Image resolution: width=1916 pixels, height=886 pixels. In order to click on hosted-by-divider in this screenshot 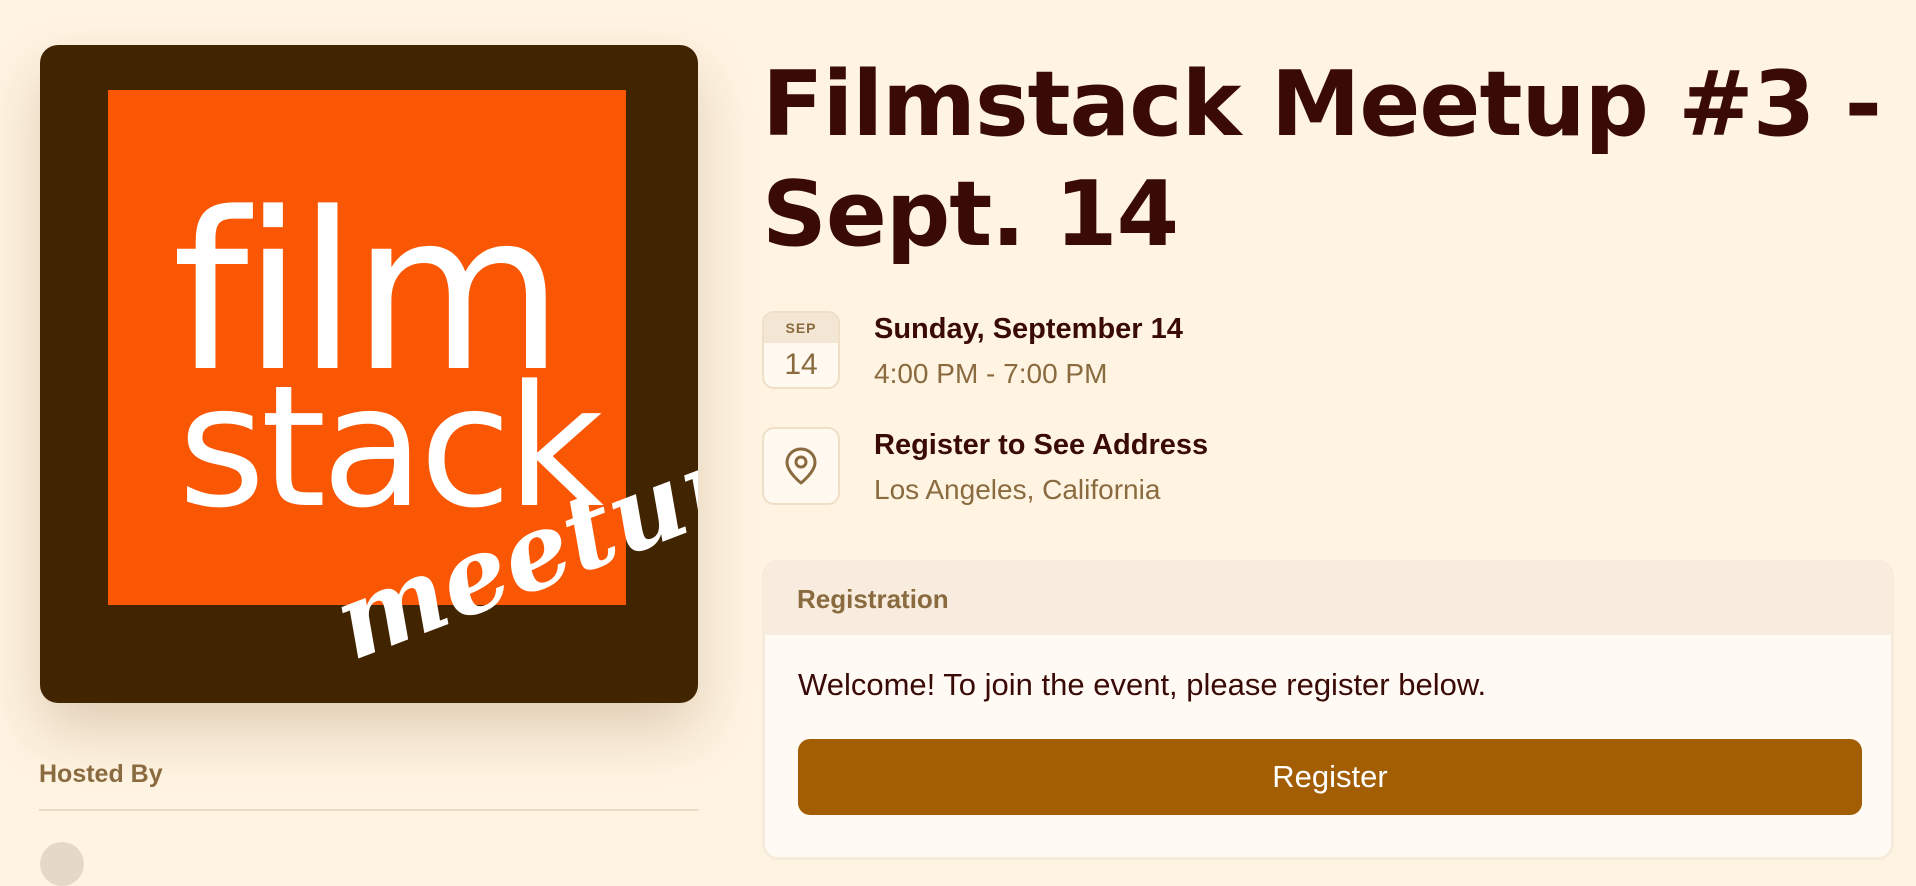, I will do `click(369, 810)`.